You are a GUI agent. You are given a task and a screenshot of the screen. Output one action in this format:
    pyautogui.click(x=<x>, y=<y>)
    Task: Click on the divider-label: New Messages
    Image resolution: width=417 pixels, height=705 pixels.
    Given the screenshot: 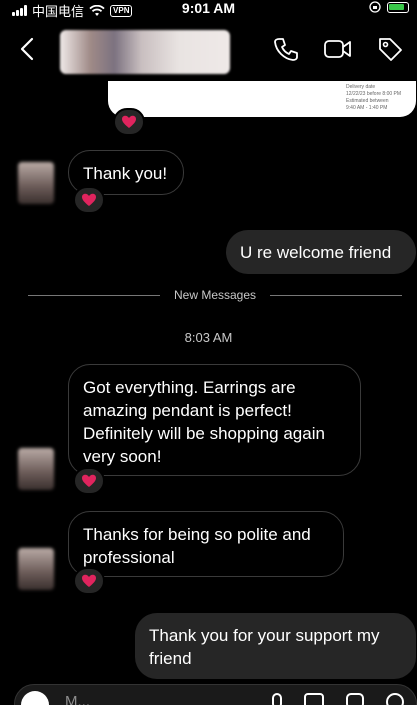 What is the action you would take?
    pyautogui.click(x=215, y=295)
    